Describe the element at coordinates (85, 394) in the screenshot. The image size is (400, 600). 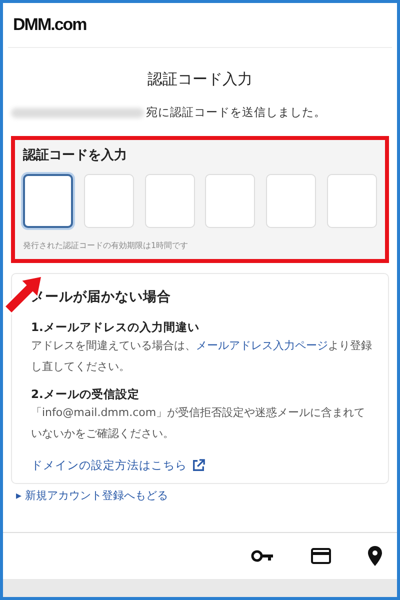
I see `section-title: 2.メールの受信設定` at that location.